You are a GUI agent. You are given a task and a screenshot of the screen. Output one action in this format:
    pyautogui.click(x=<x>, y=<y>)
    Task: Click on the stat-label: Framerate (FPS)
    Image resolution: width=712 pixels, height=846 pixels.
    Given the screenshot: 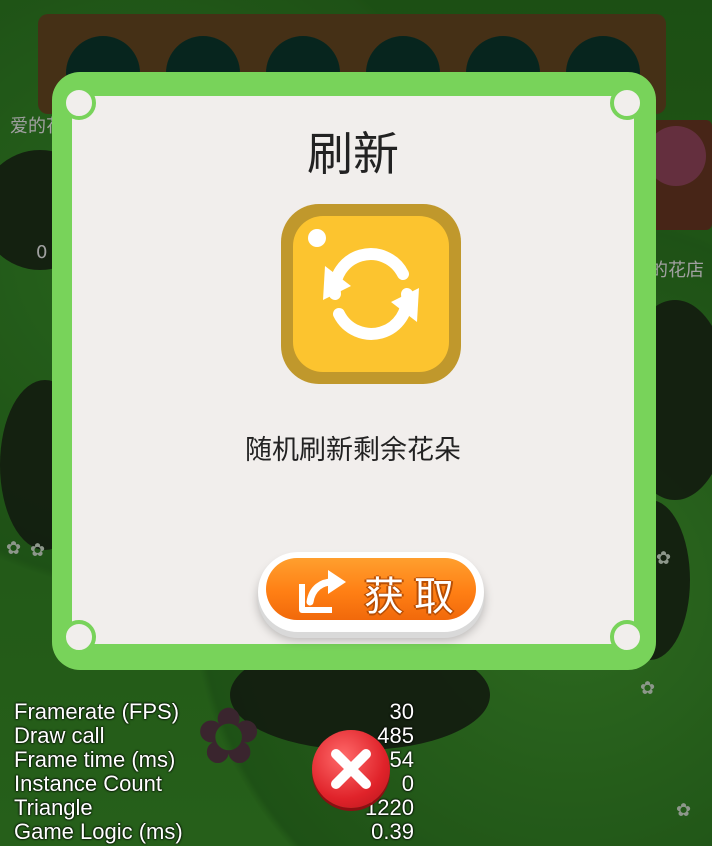 What is the action you would take?
    pyautogui.click(x=97, y=711)
    